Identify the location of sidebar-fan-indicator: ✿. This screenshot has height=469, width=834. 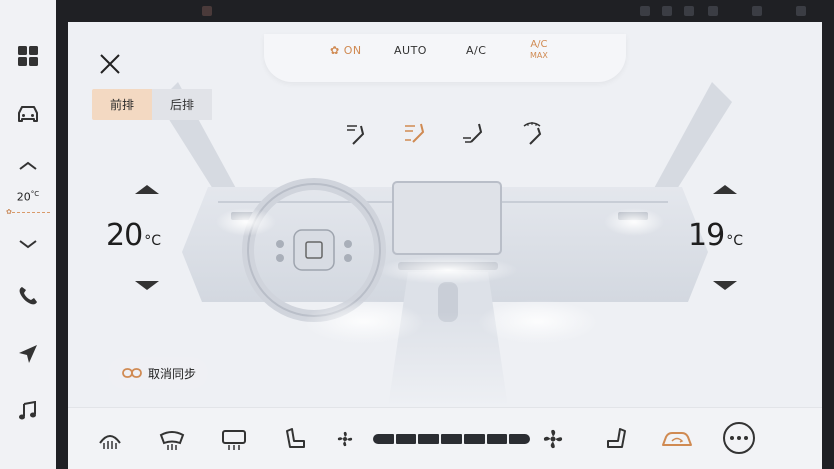
(28, 212).